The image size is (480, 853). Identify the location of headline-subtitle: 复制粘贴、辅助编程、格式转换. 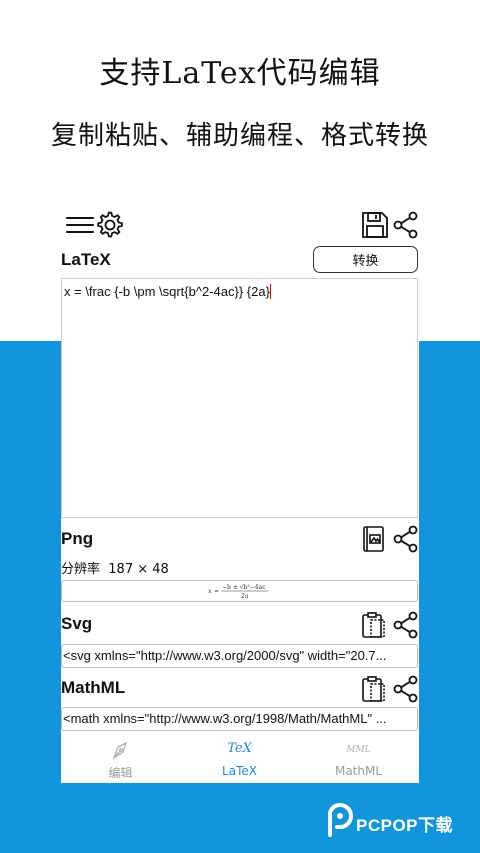
(239, 136).